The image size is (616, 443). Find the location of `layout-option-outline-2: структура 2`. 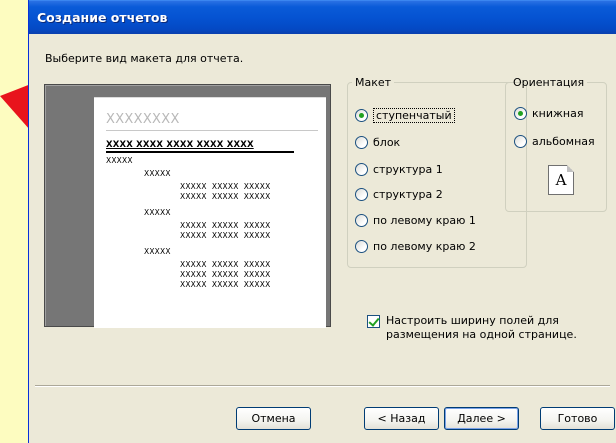

layout-option-outline-2: структура 2 is located at coordinates (399, 194).